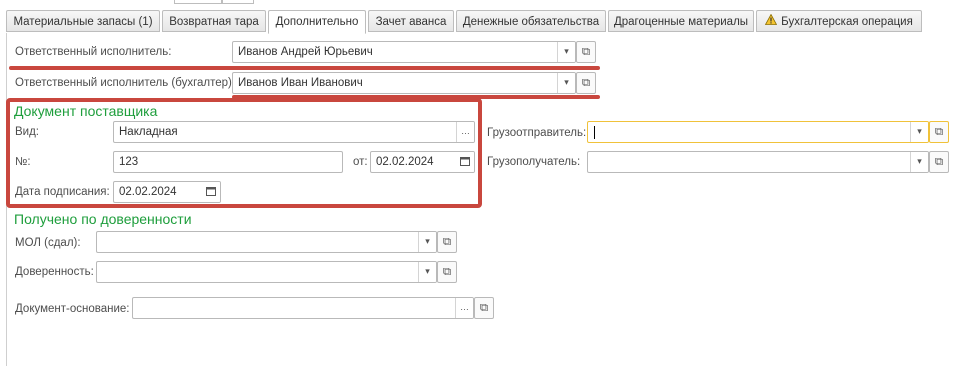 The height and width of the screenshot is (366, 974). I want to click on toolbar-stub-left, so click(198, 2).